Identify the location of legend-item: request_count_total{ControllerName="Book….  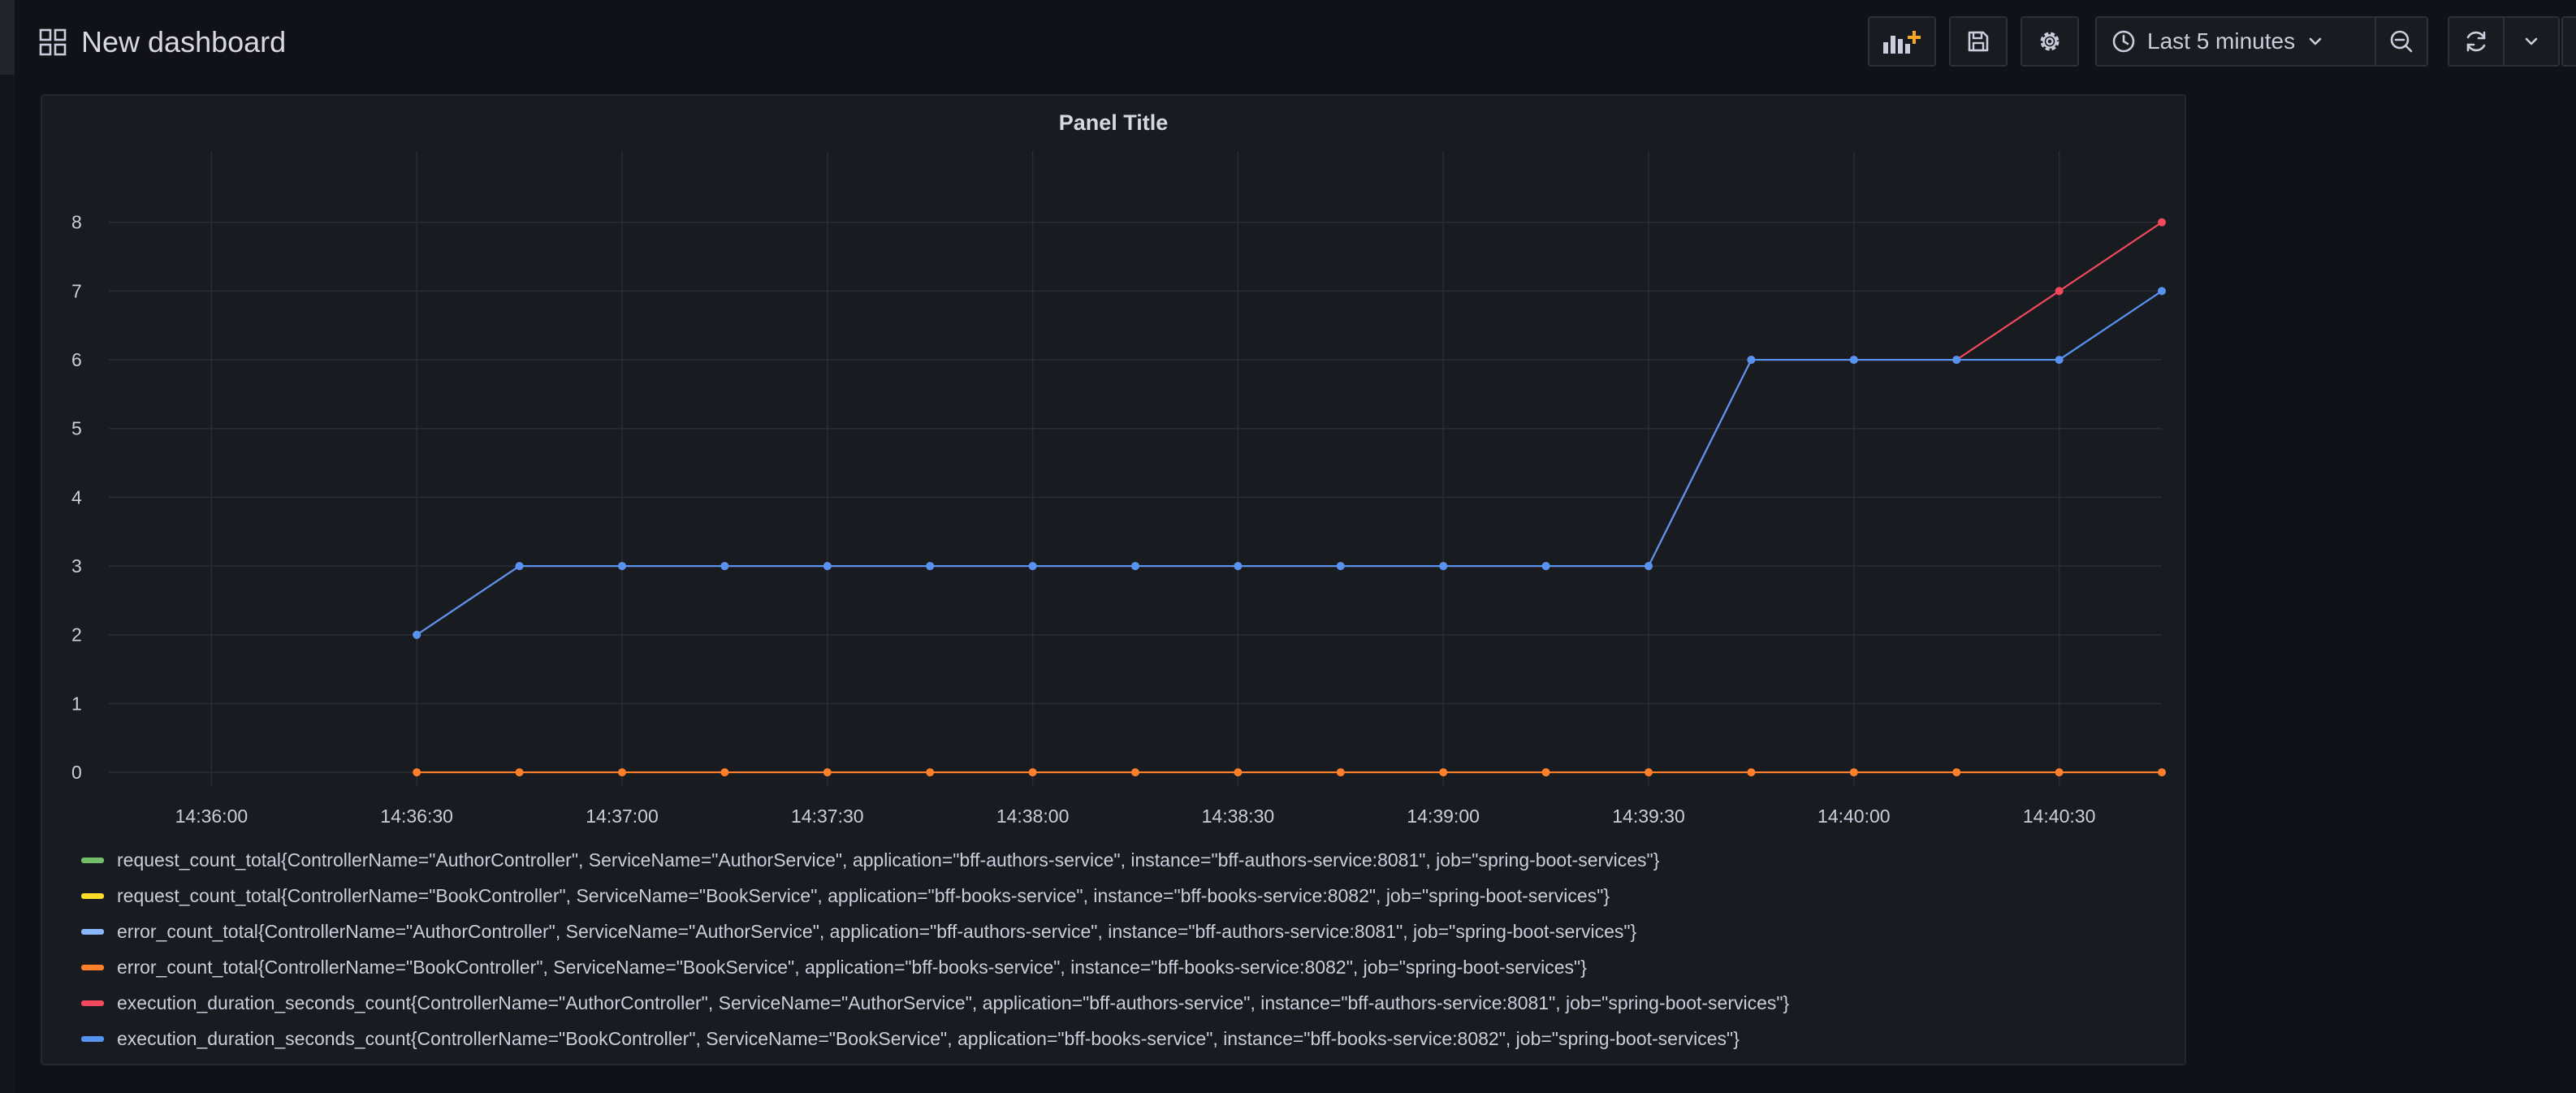
(1120, 896).